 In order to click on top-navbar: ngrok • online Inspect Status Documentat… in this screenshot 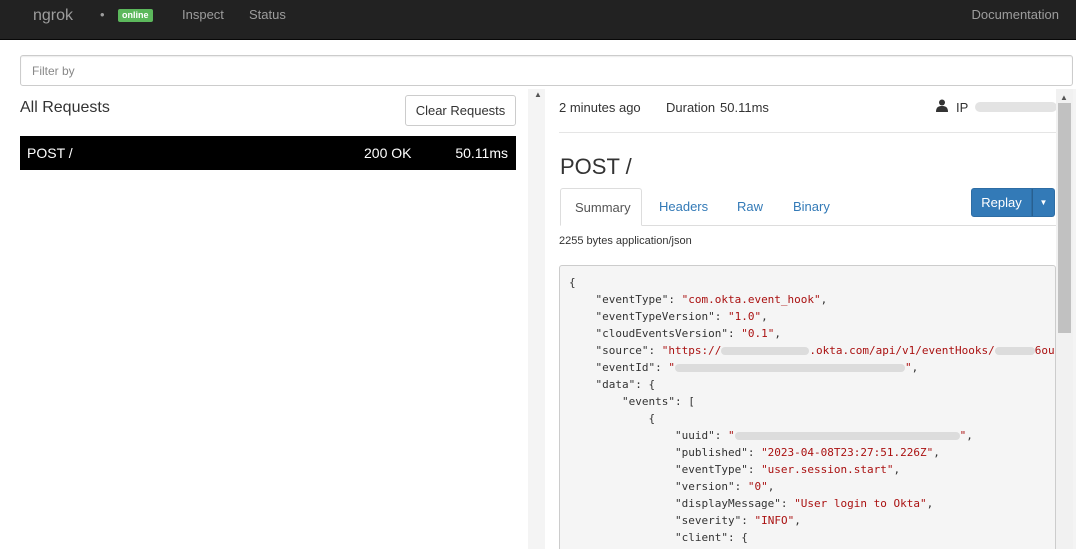, I will do `click(538, 20)`.